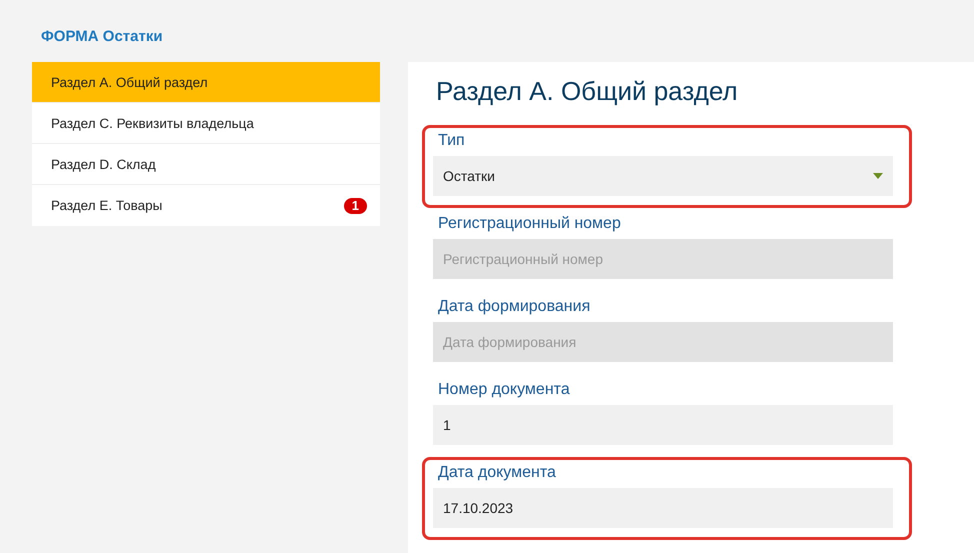 This screenshot has height=553, width=974. What do you see at coordinates (355, 206) in the screenshot?
I see `count-badge: 1` at bounding box center [355, 206].